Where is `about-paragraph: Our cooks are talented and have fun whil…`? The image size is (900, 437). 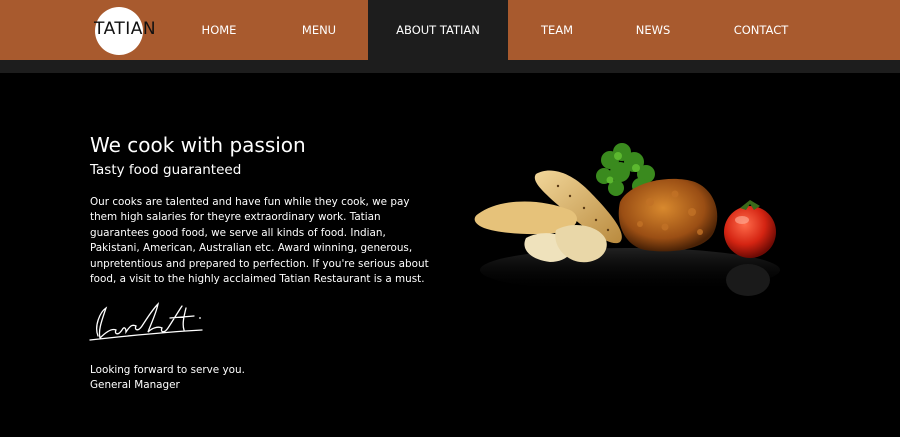
about-paragraph: Our cooks are talented and have fun whil… is located at coordinates (259, 241).